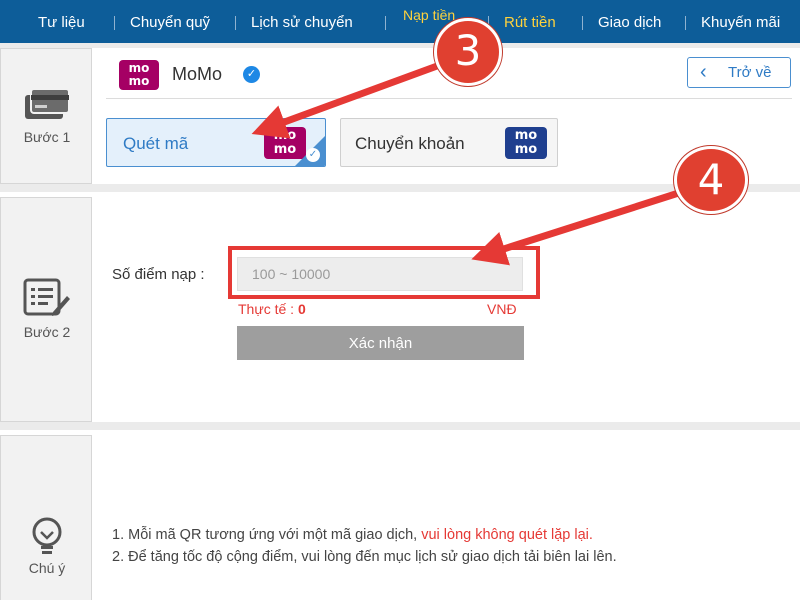  Describe the element at coordinates (468, 52) in the screenshot. I see `annotation-callout-3: 3` at that location.